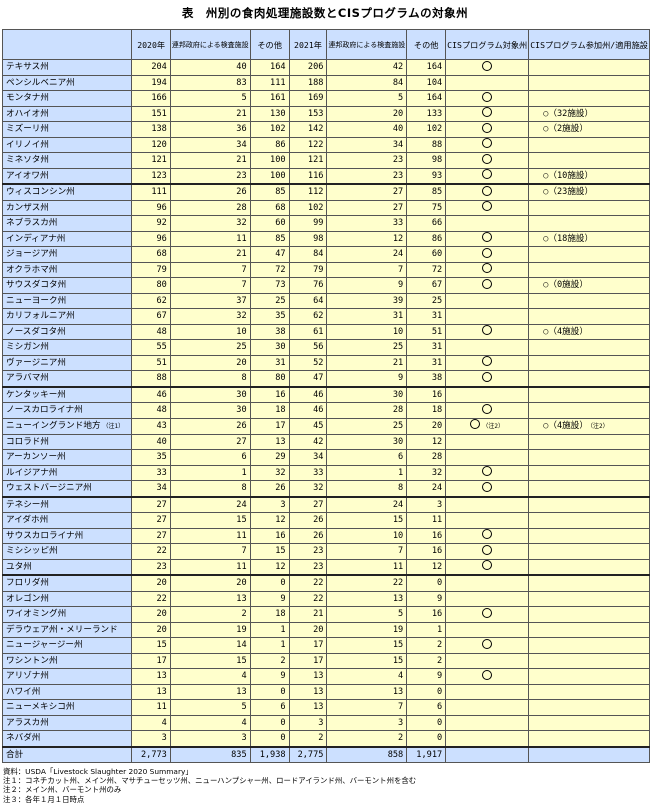 This screenshot has height=804, width=650. What do you see at coordinates (36, 362) in the screenshot?
I see `state-label: ヴァージニア州` at bounding box center [36, 362].